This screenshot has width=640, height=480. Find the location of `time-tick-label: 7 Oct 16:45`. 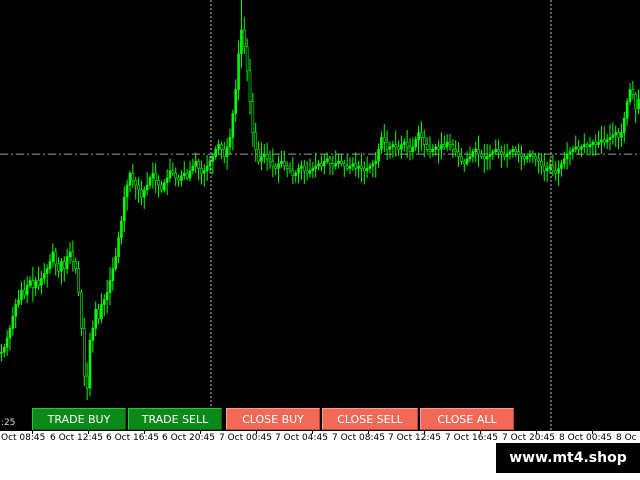

time-tick-label: 7 Oct 16:45 is located at coordinates (471, 438).